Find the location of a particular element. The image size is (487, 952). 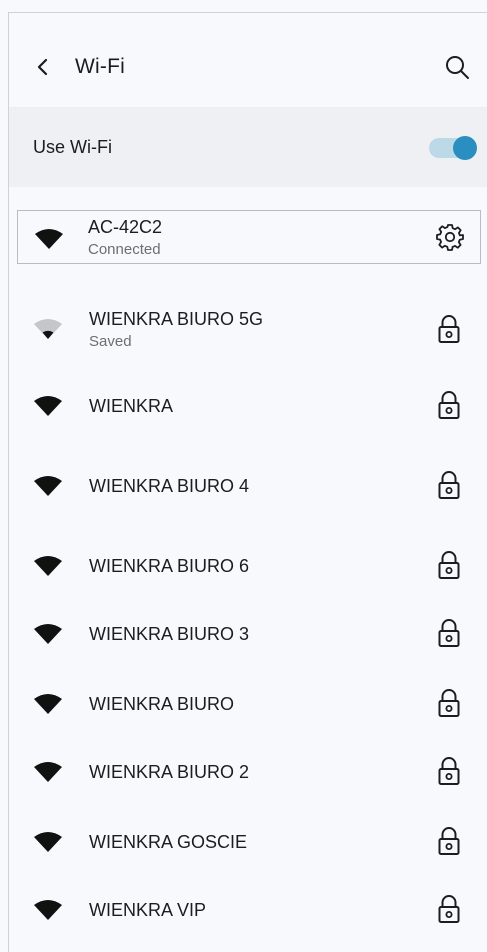

network-name: WIENKRA BIURO 4 is located at coordinates (169, 486).